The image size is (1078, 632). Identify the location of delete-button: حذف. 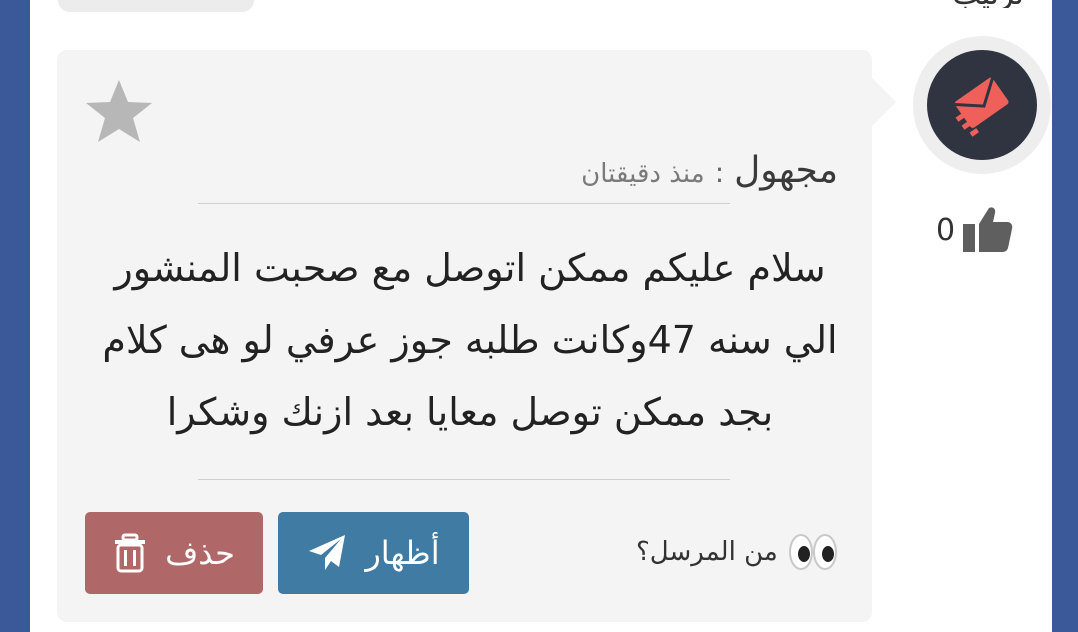
(174, 553).